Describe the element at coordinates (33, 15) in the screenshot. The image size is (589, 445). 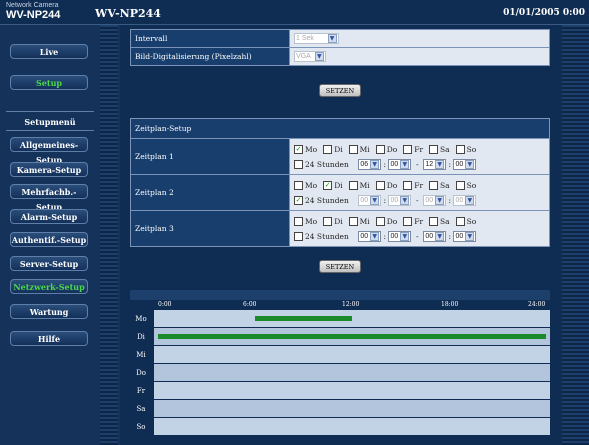
I see `brand-model: WV-NP244` at that location.